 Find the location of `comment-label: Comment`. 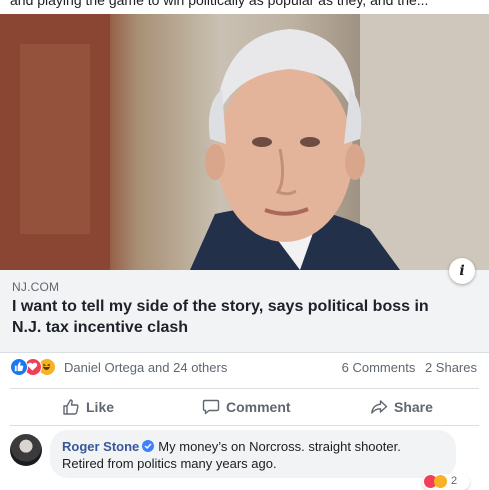

comment-label: Comment is located at coordinates (258, 407).